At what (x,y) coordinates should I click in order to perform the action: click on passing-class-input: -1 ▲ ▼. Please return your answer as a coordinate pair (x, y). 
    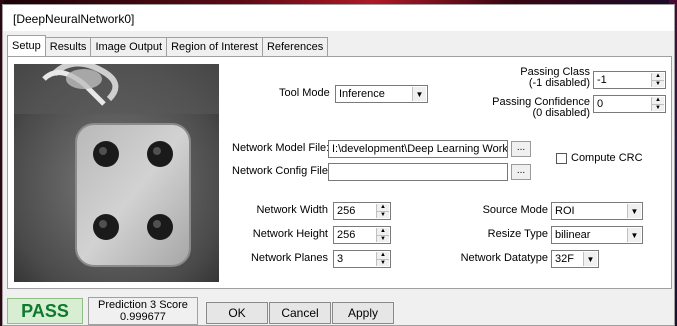
    Looking at the image, I should click on (629, 80).